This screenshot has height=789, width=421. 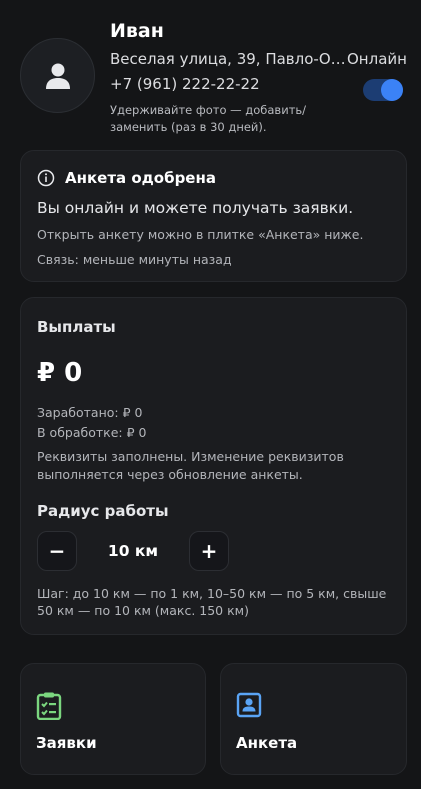 What do you see at coordinates (66, 743) in the screenshot?
I see `tile-requests-label: Заявки` at bounding box center [66, 743].